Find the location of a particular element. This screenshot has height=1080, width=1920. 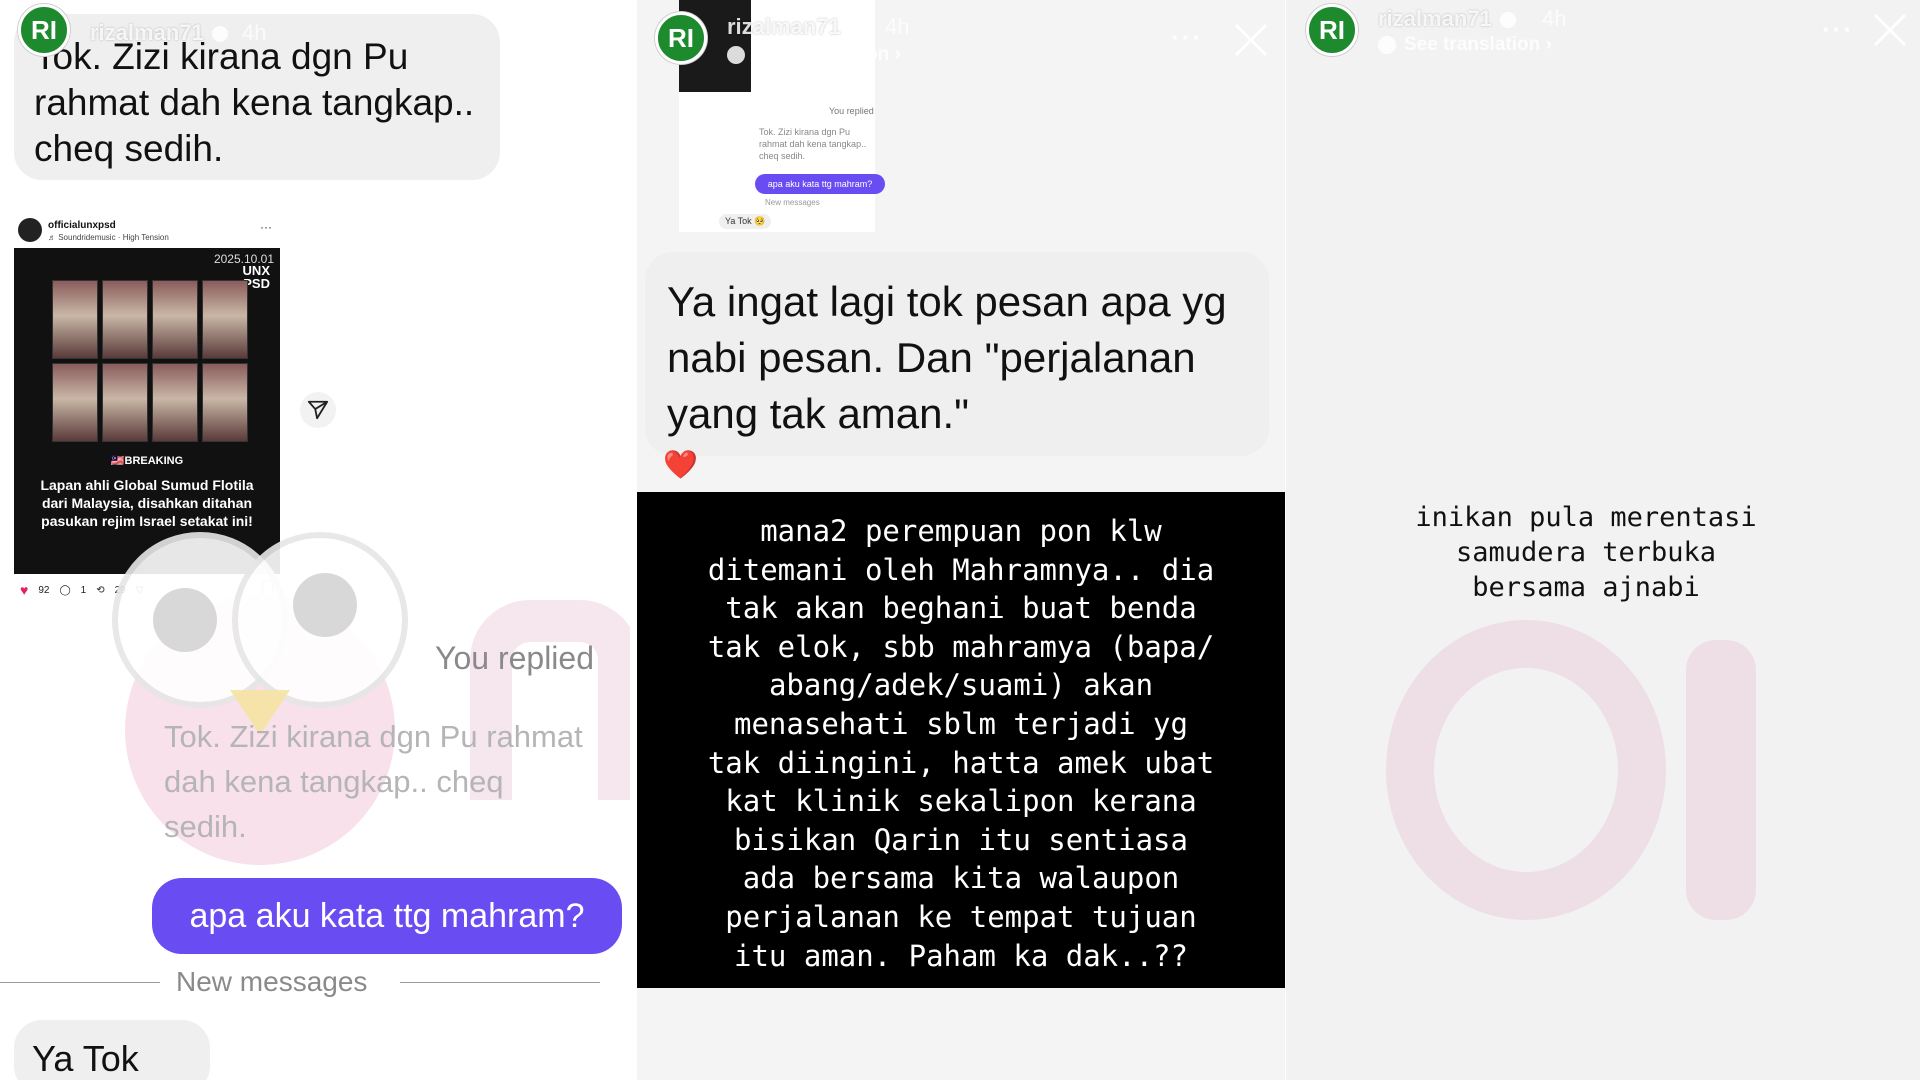

message-bubble-sent: apa aku kata ttg mahram? is located at coordinates (387, 916).